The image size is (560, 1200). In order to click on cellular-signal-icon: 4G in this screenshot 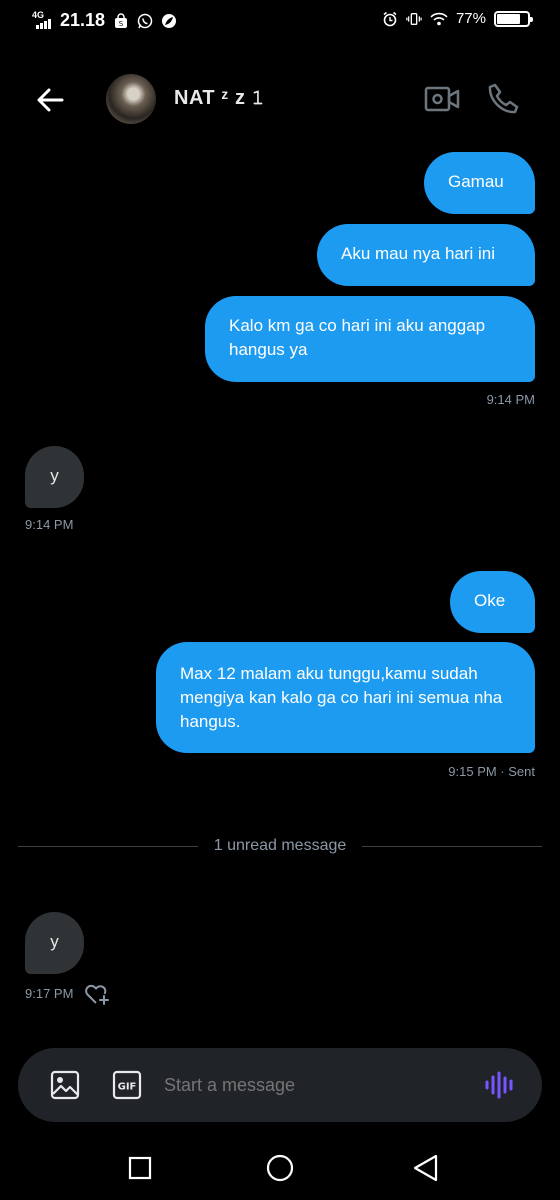, I will do `click(42, 20)`.